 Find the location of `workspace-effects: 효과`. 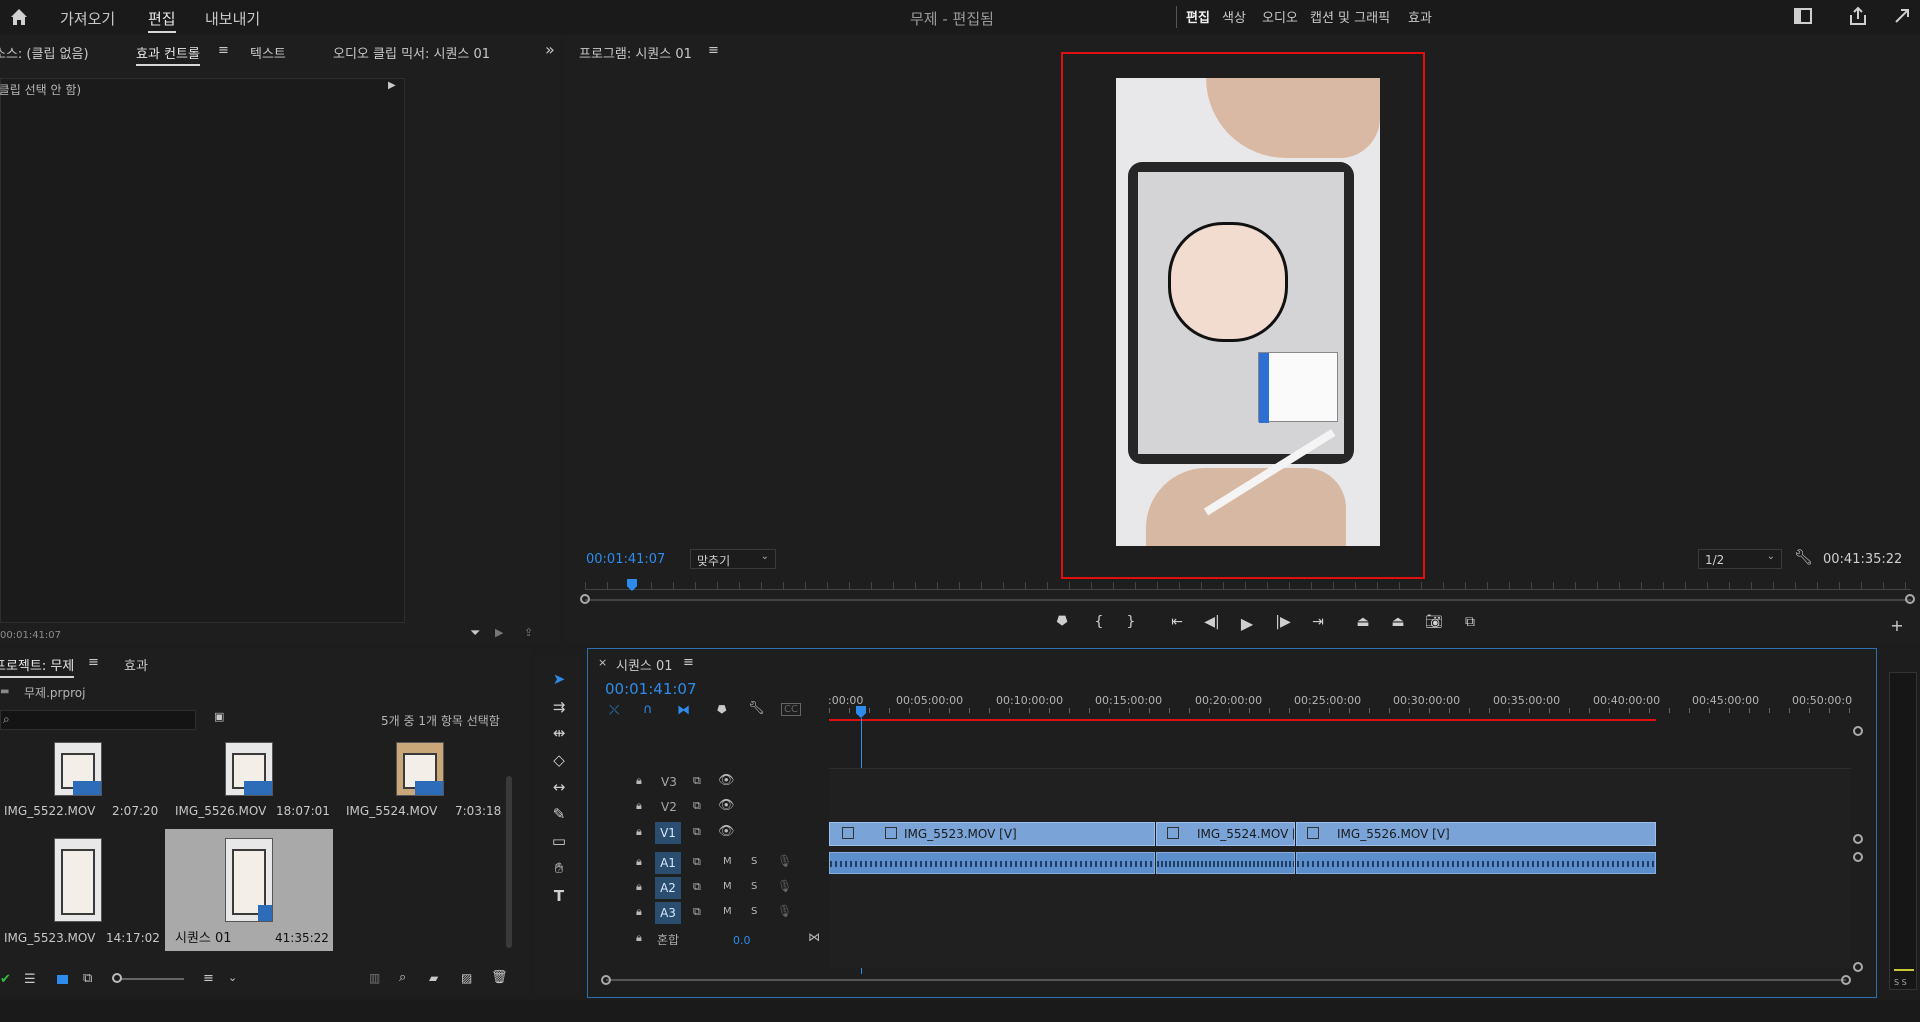

workspace-effects: 효과 is located at coordinates (1420, 16).